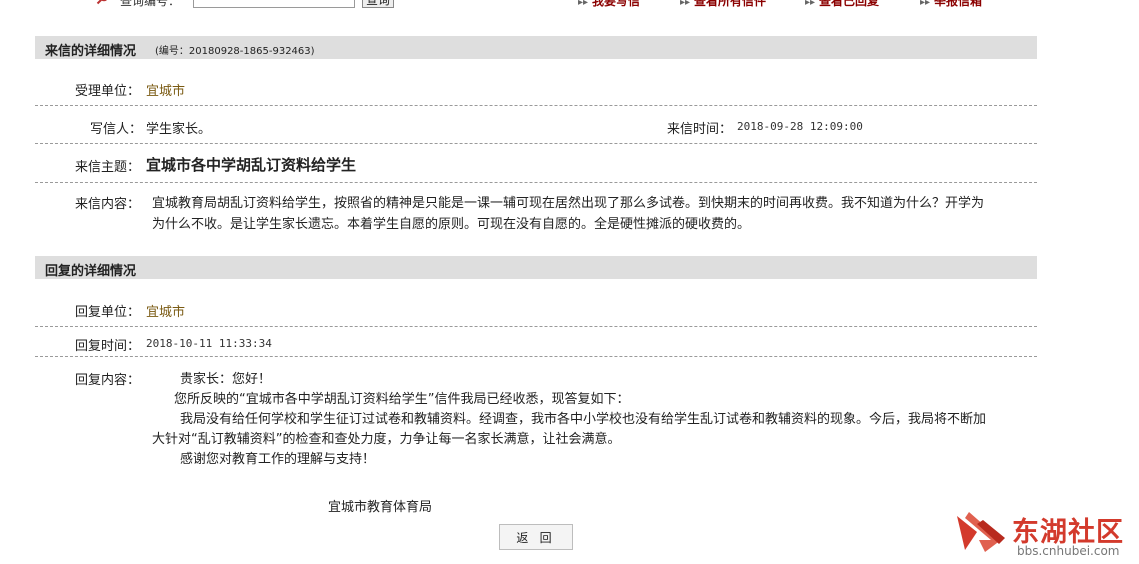  What do you see at coordinates (278, 459) in the screenshot?
I see `reply-paragraph: 感谢您对教育工作的理解与支持！` at bounding box center [278, 459].